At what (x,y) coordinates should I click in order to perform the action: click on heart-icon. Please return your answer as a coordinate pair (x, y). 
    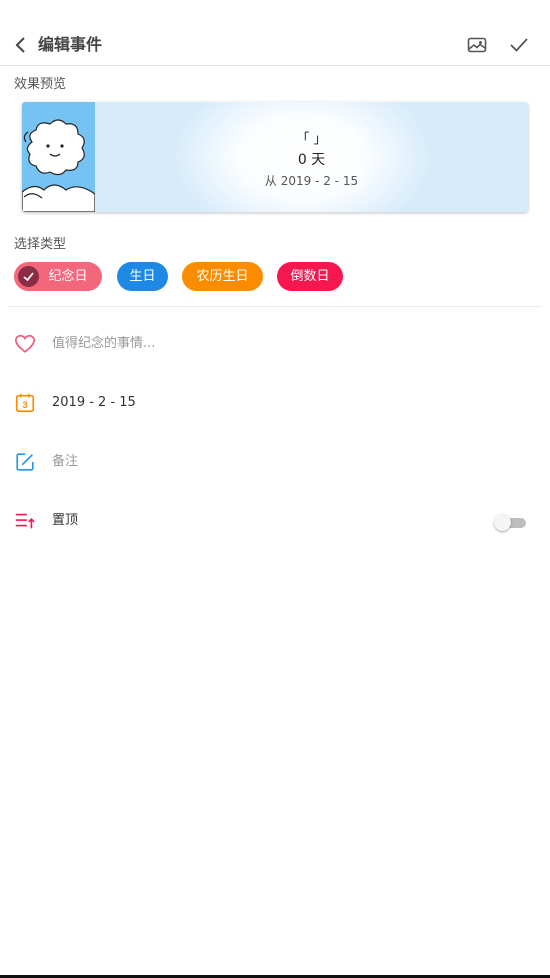
    Looking at the image, I should click on (25, 343).